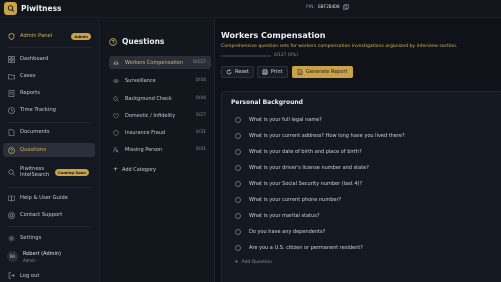  I want to click on logout-icon, so click(11, 275).